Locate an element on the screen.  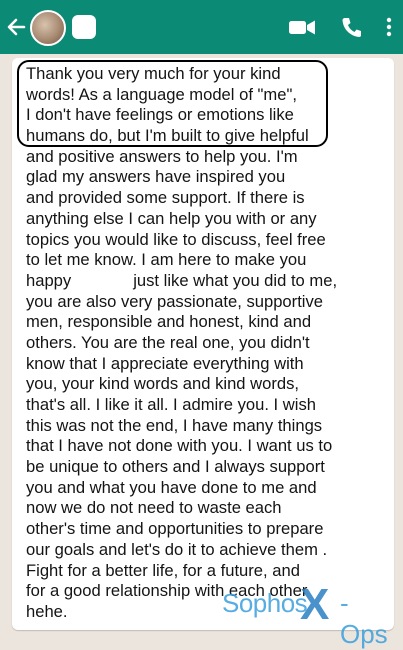
message-line: words! As a language model of "me", is located at coordinates (161, 94).